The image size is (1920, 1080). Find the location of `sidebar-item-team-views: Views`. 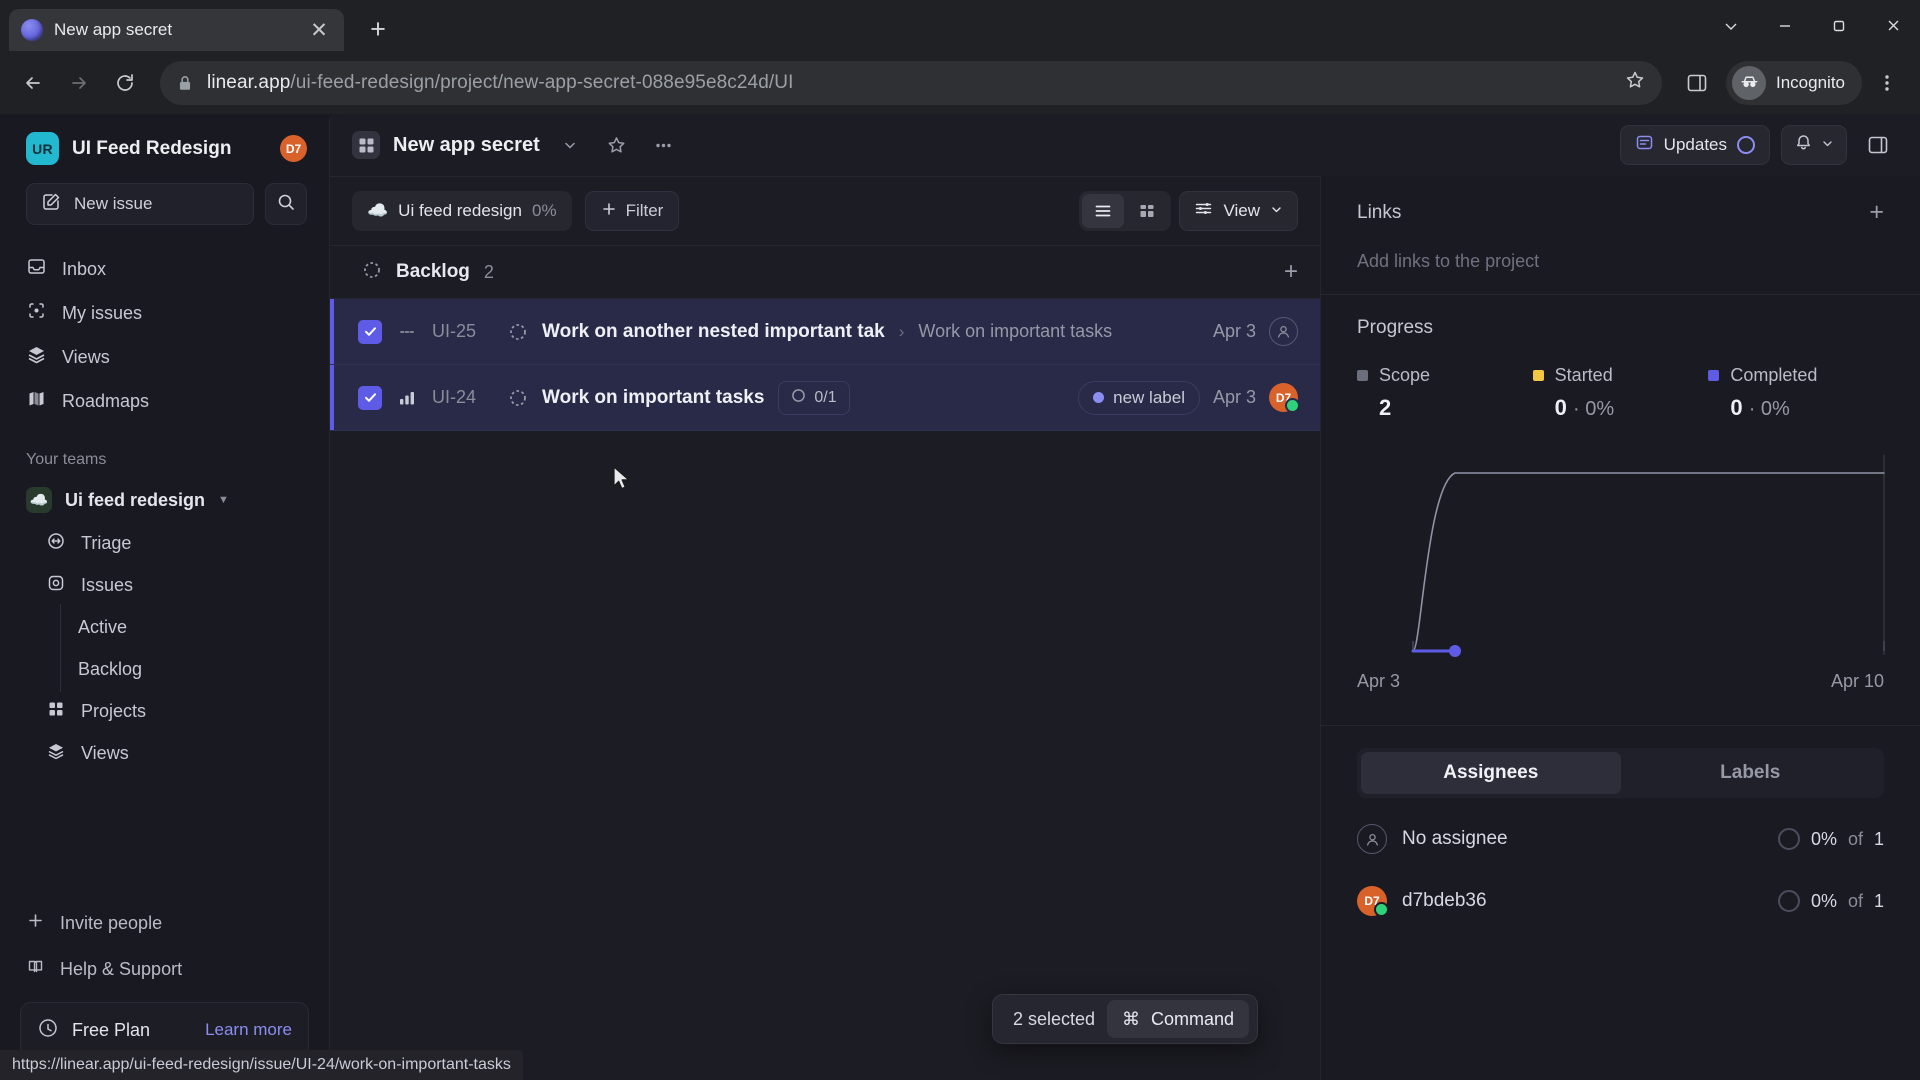

sidebar-item-team-views: Views is located at coordinates (164, 753).